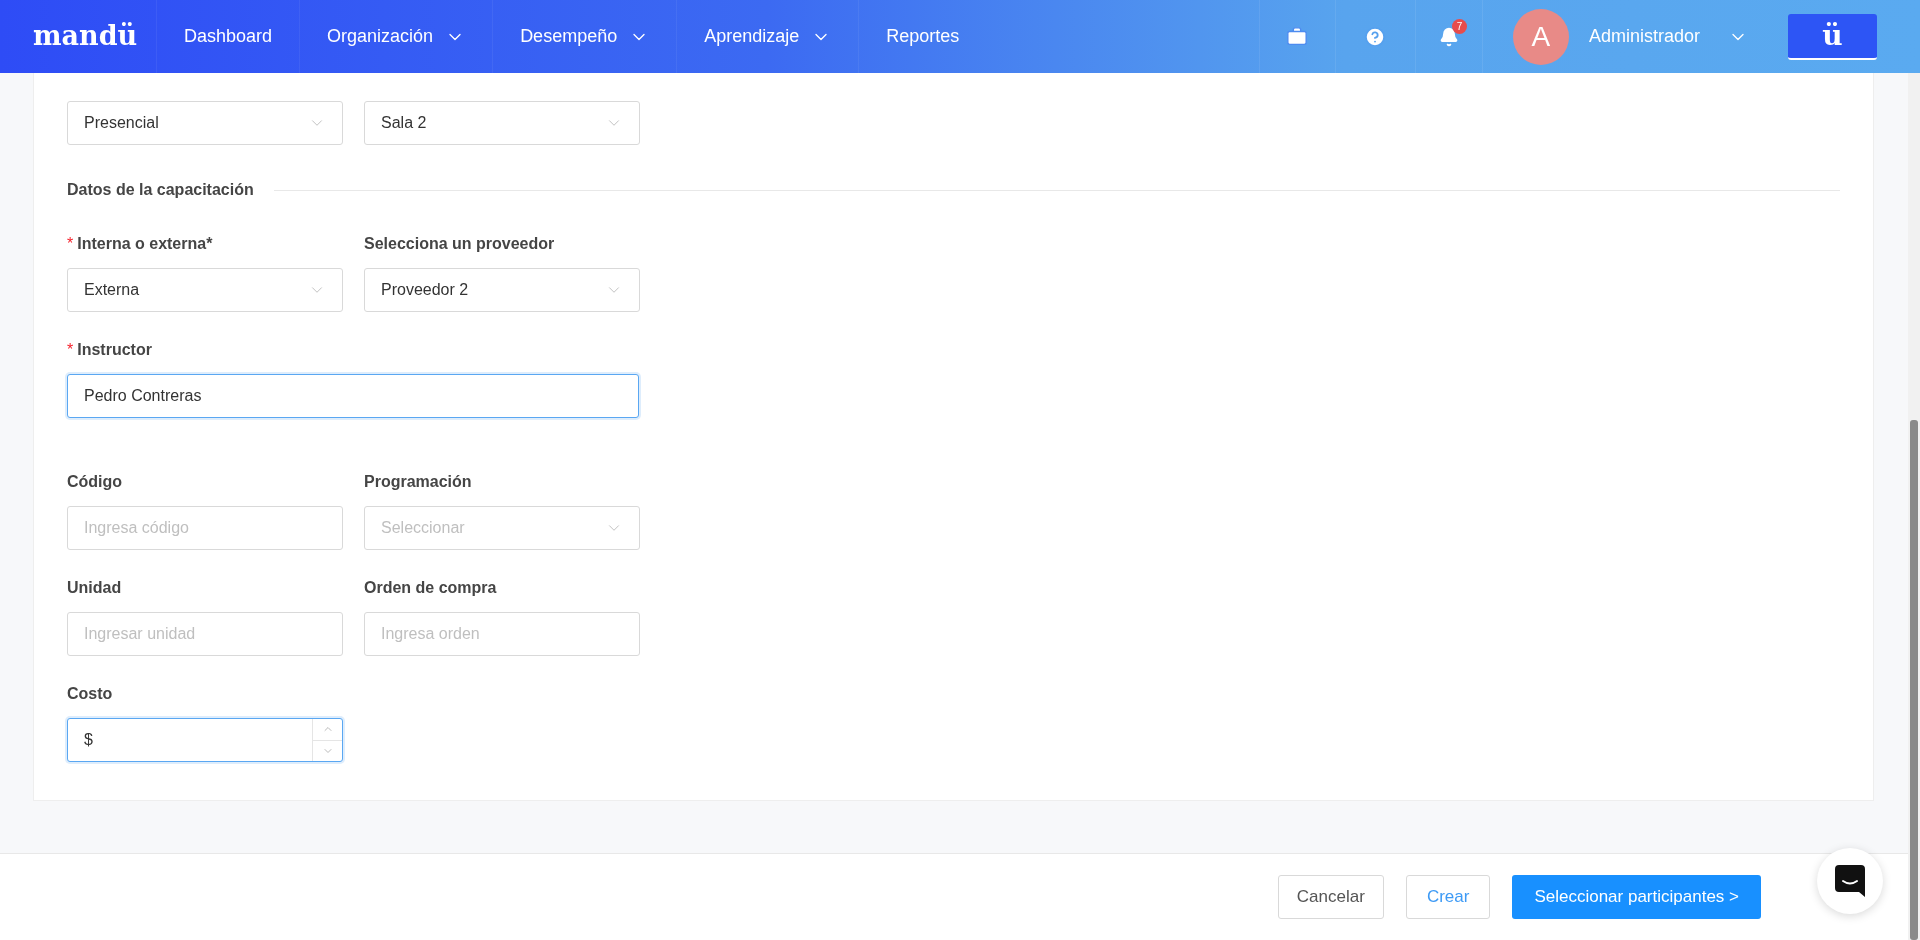  What do you see at coordinates (78, 36) in the screenshot?
I see `logo: mandü` at bounding box center [78, 36].